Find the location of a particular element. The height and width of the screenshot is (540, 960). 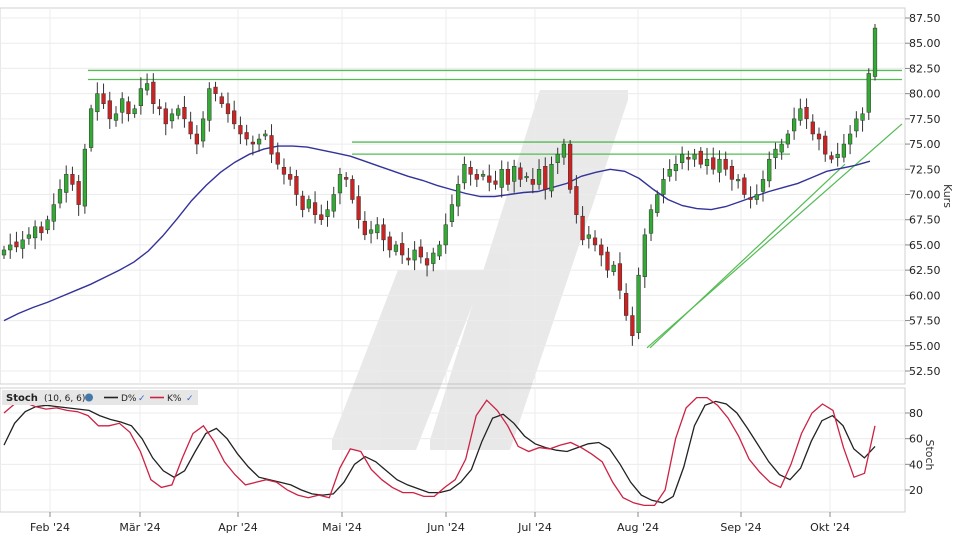

price-tick-label: 67.50 is located at coordinates (925, 220).